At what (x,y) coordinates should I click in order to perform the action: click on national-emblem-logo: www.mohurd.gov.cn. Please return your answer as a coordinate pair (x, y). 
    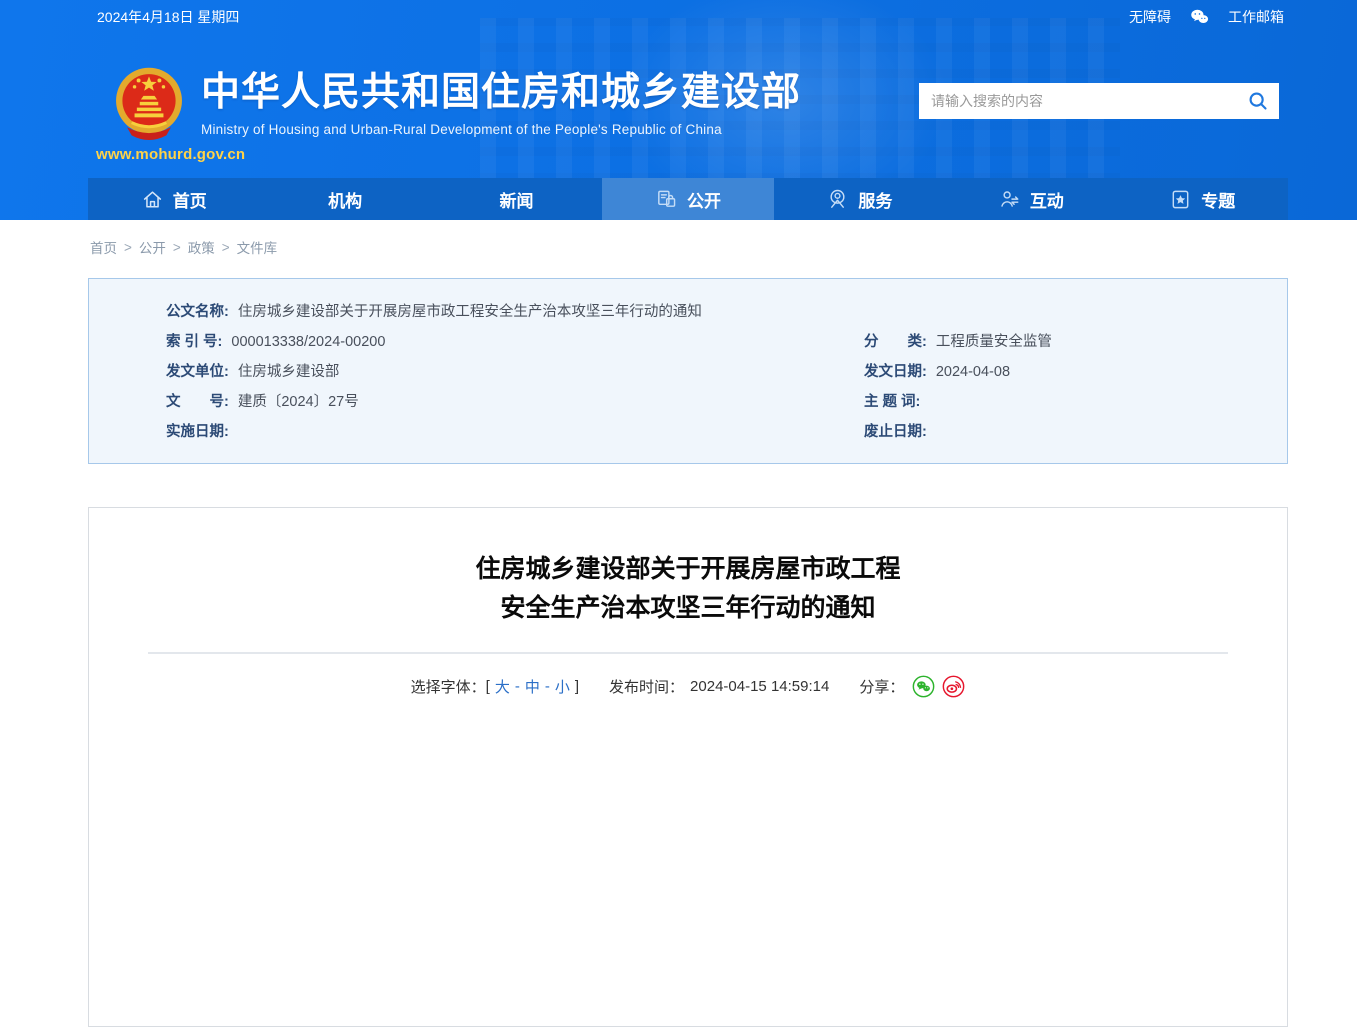
    Looking at the image, I should click on (171, 114).